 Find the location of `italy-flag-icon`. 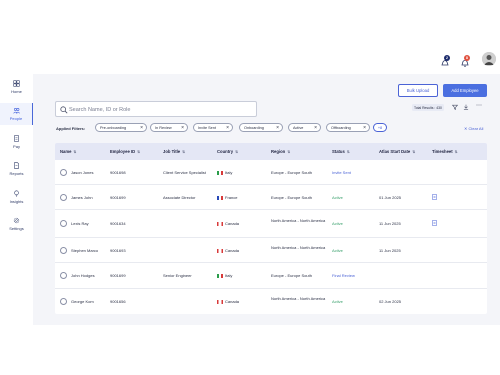

italy-flag-icon is located at coordinates (220, 172).